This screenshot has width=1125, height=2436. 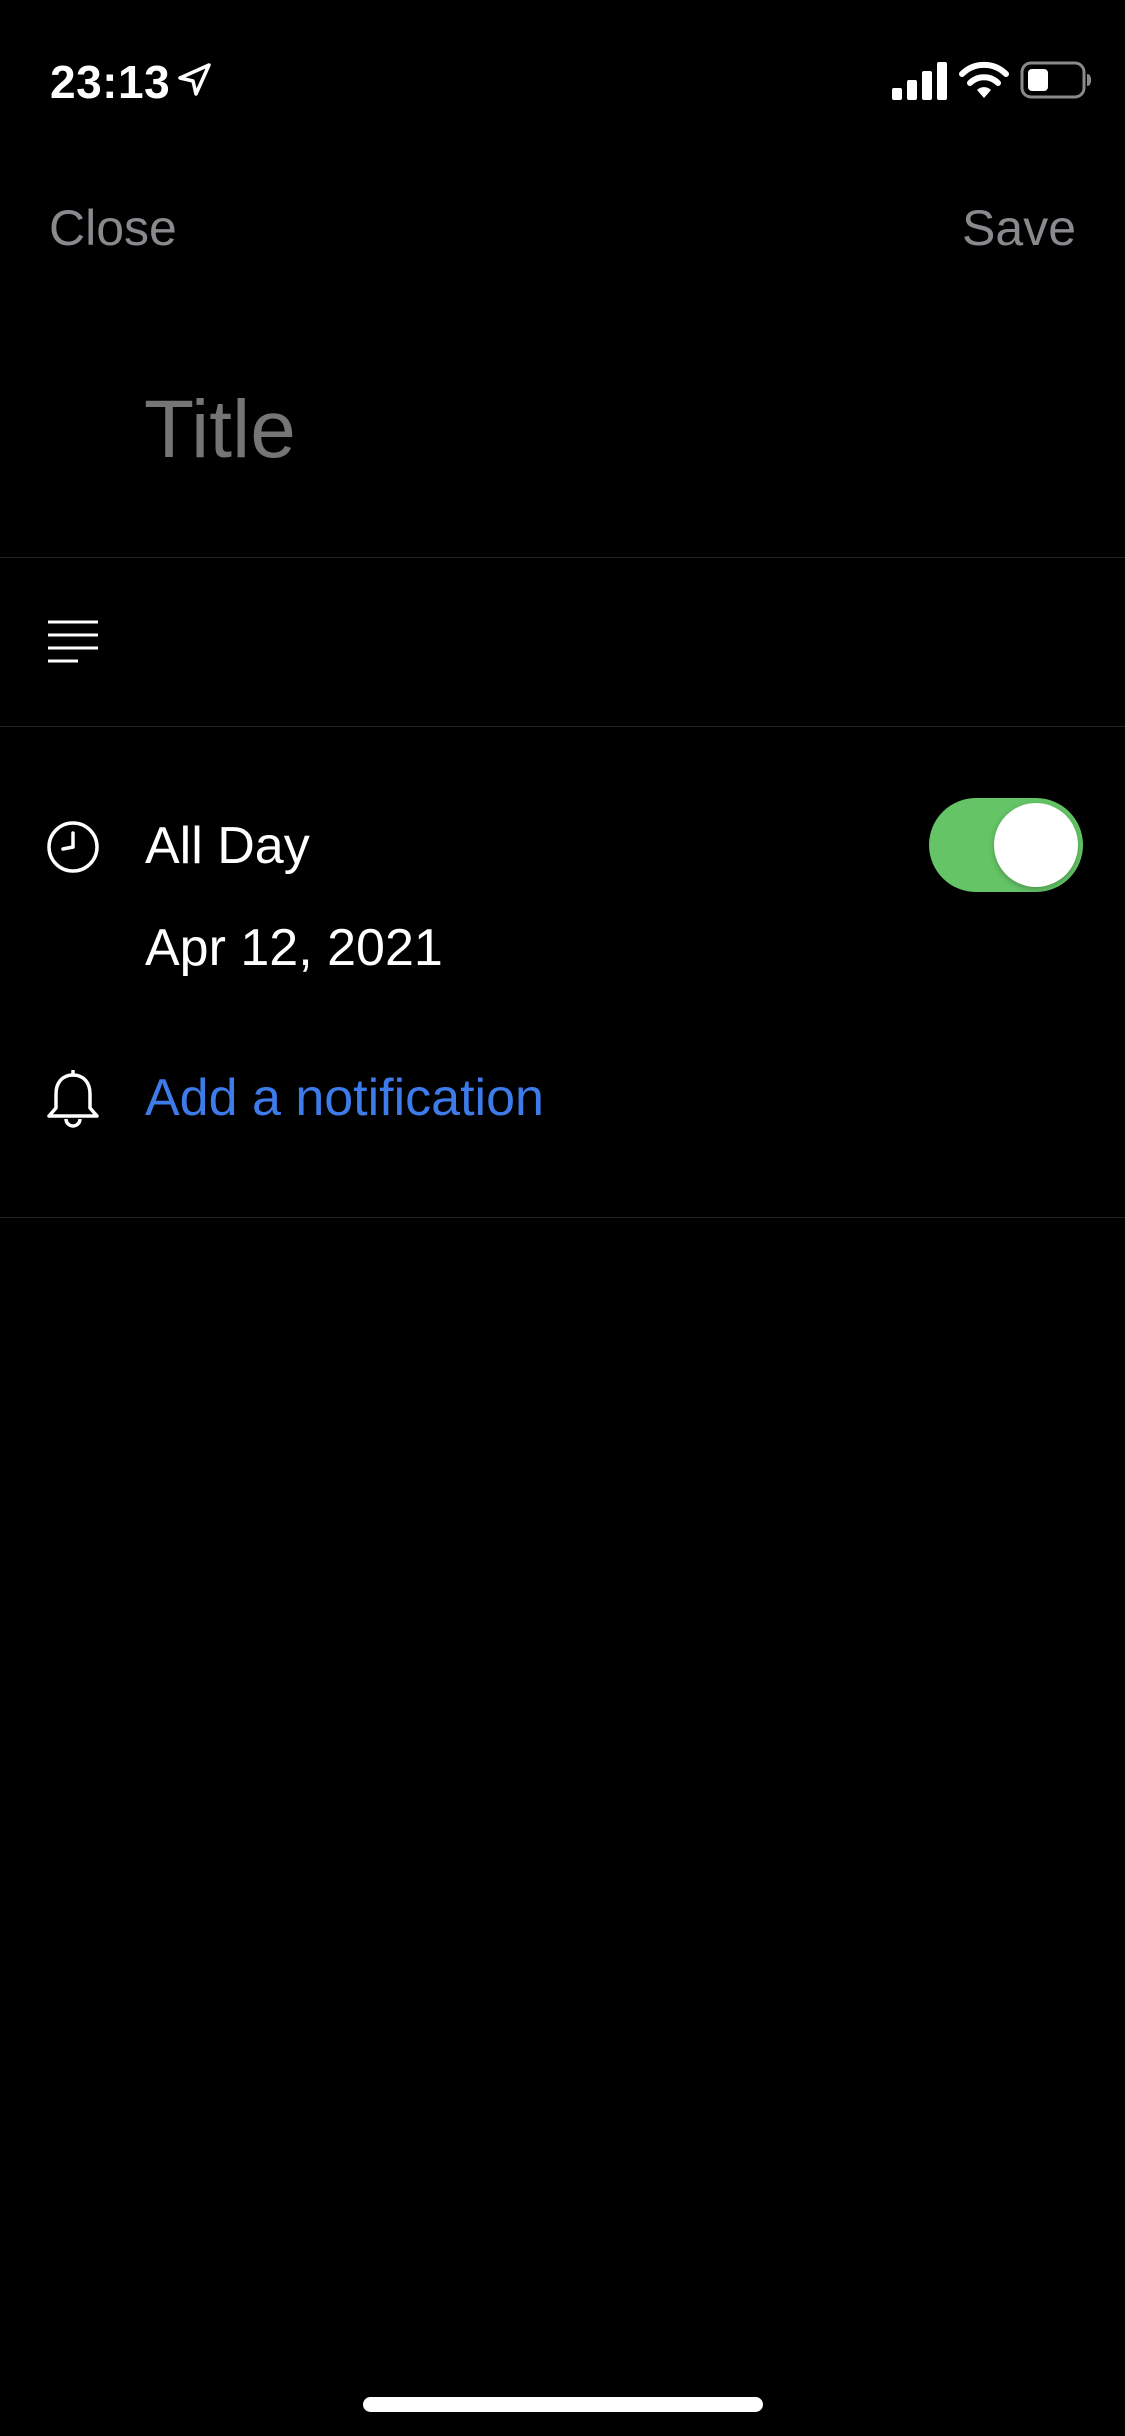 I want to click on battery-icon, so click(x=1055, y=80).